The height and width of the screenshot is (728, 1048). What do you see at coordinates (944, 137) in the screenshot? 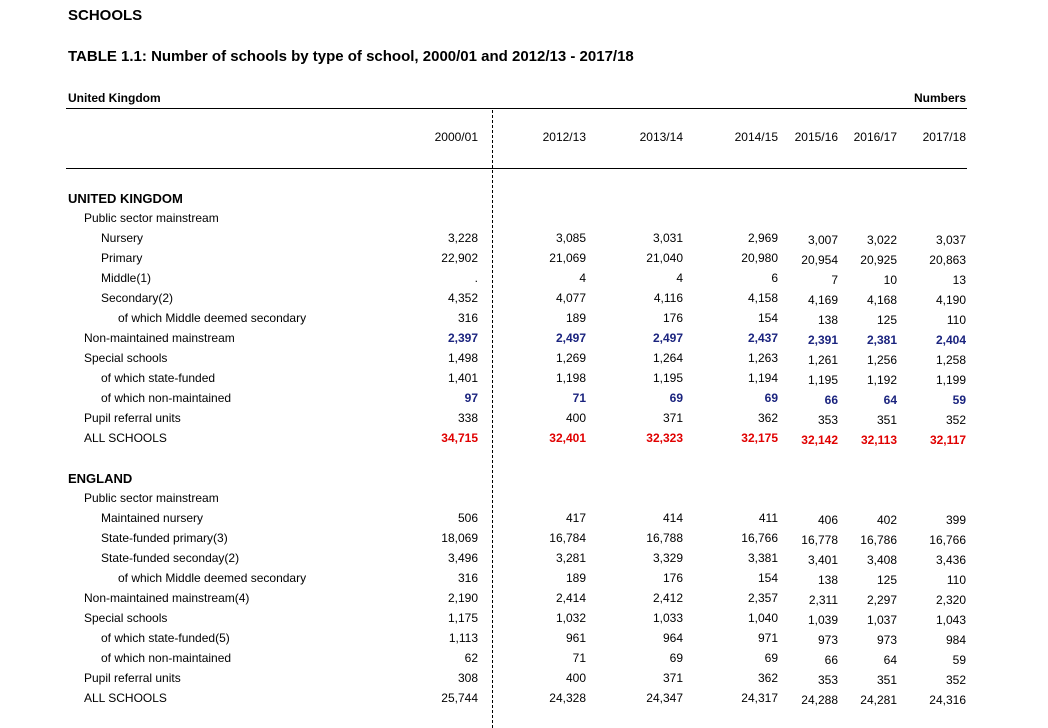
I see `column-header-2017-18: 2017/18` at bounding box center [944, 137].